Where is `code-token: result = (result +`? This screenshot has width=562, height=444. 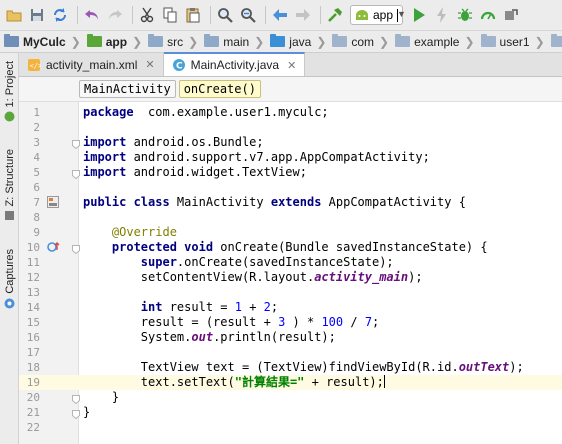 code-token: result = (result + is located at coordinates (181, 322).